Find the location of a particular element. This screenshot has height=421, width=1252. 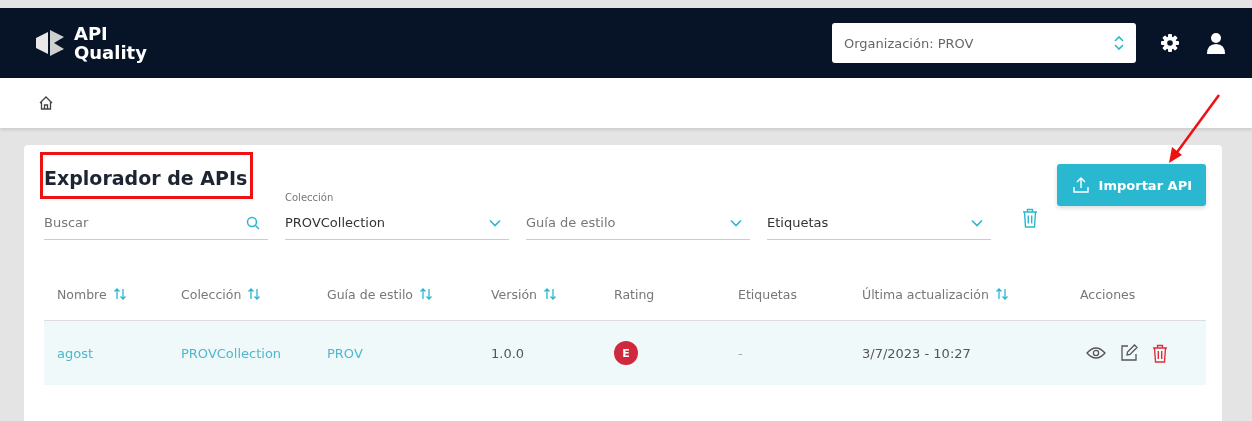

edit-icon is located at coordinates (1129, 353).